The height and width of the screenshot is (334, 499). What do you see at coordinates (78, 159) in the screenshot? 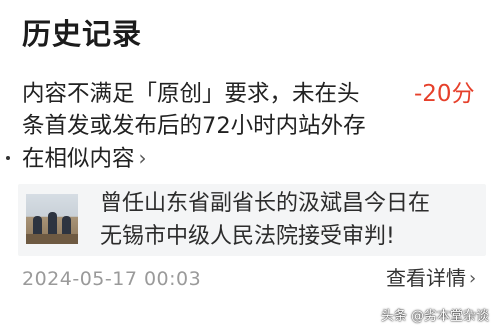
I see `record-reason-line-3-text: 在相似内容` at bounding box center [78, 159].